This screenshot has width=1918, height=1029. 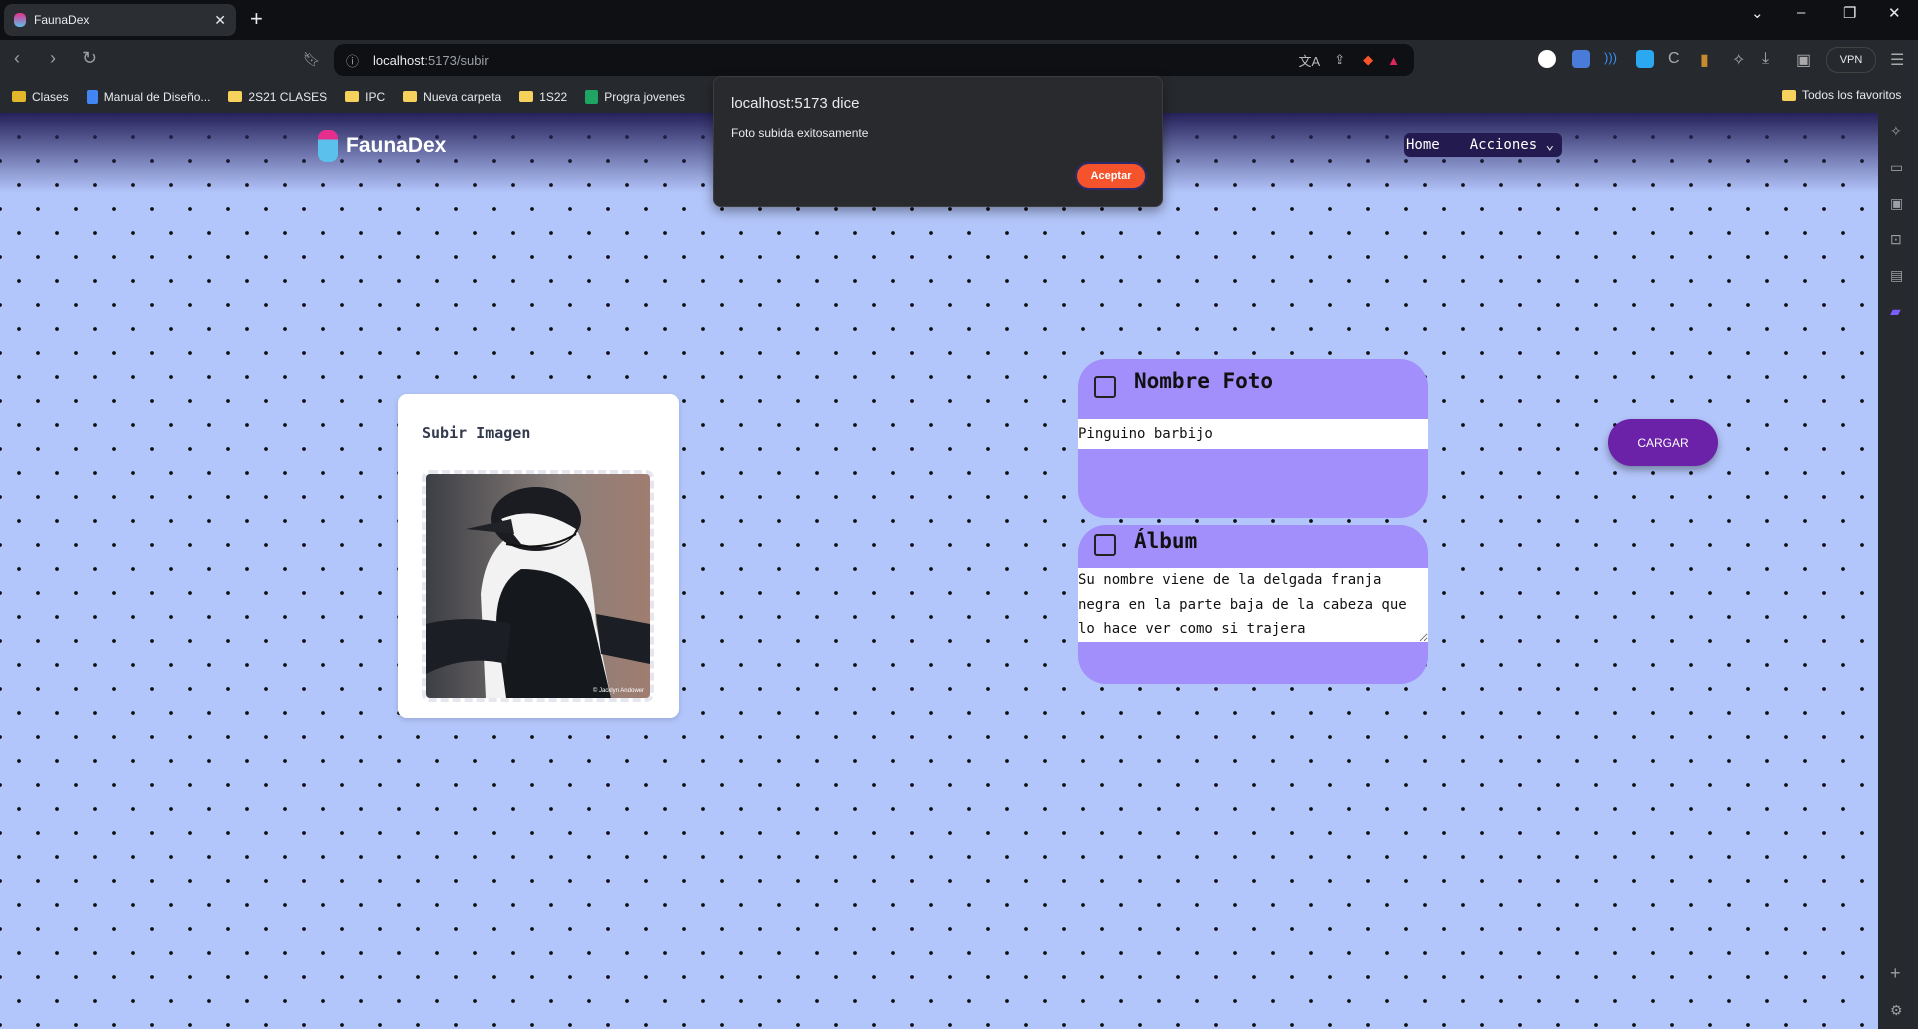 What do you see at coordinates (874, 60) in the screenshot?
I see `address-bar: ⓘ localhost:5173/subir 文A ⇪ ◆ ▲` at bounding box center [874, 60].